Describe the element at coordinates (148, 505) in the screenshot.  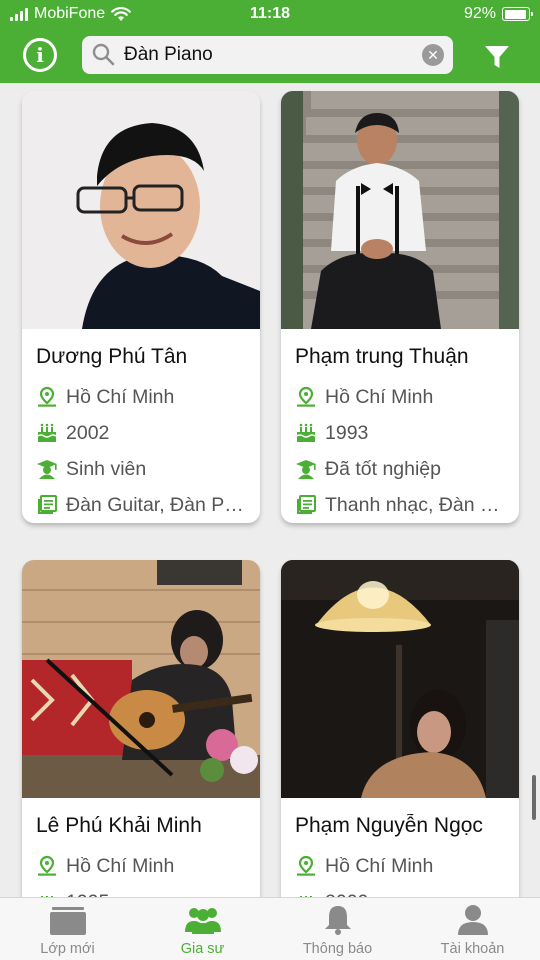
I see `tutor-subjects: Đàn Guitar, Đàn Piano` at that location.